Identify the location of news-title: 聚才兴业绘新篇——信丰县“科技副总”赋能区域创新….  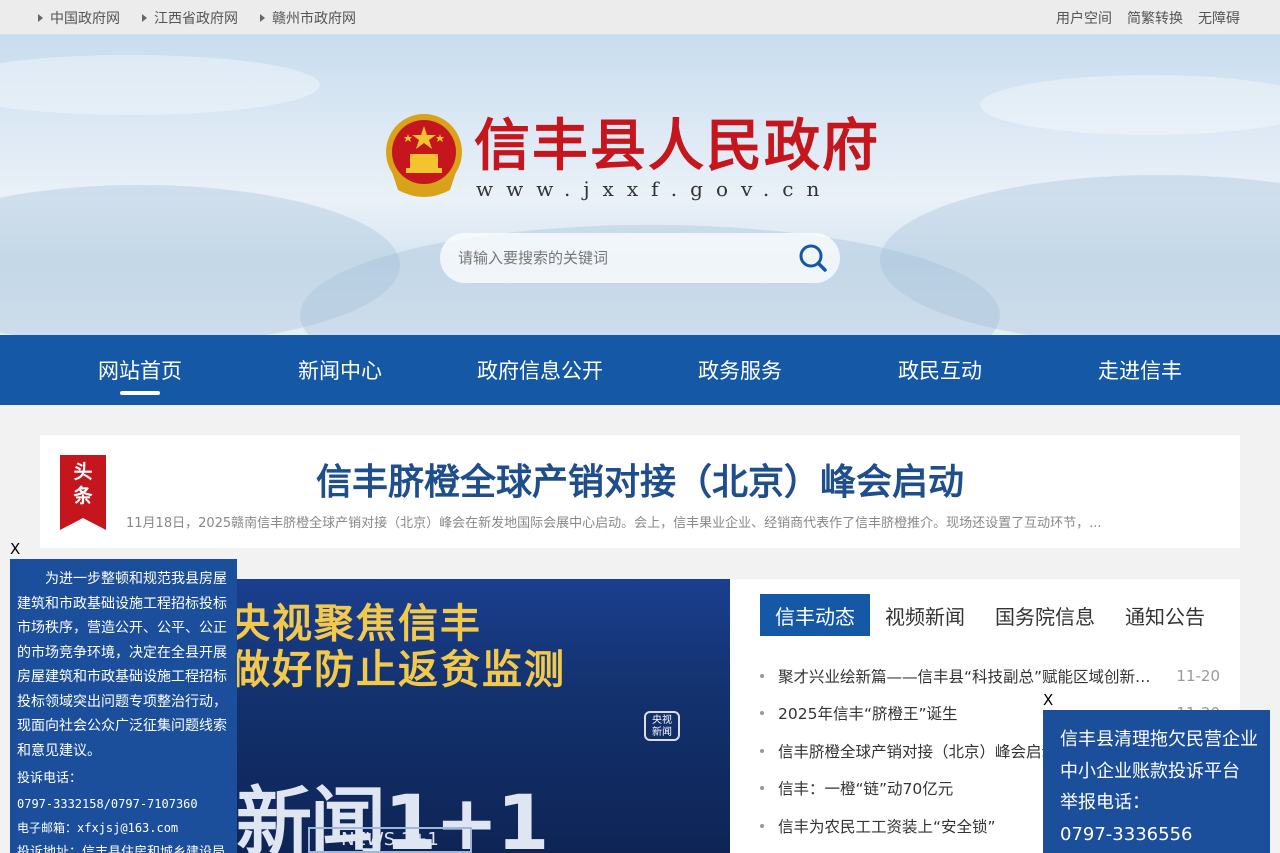
(964, 676).